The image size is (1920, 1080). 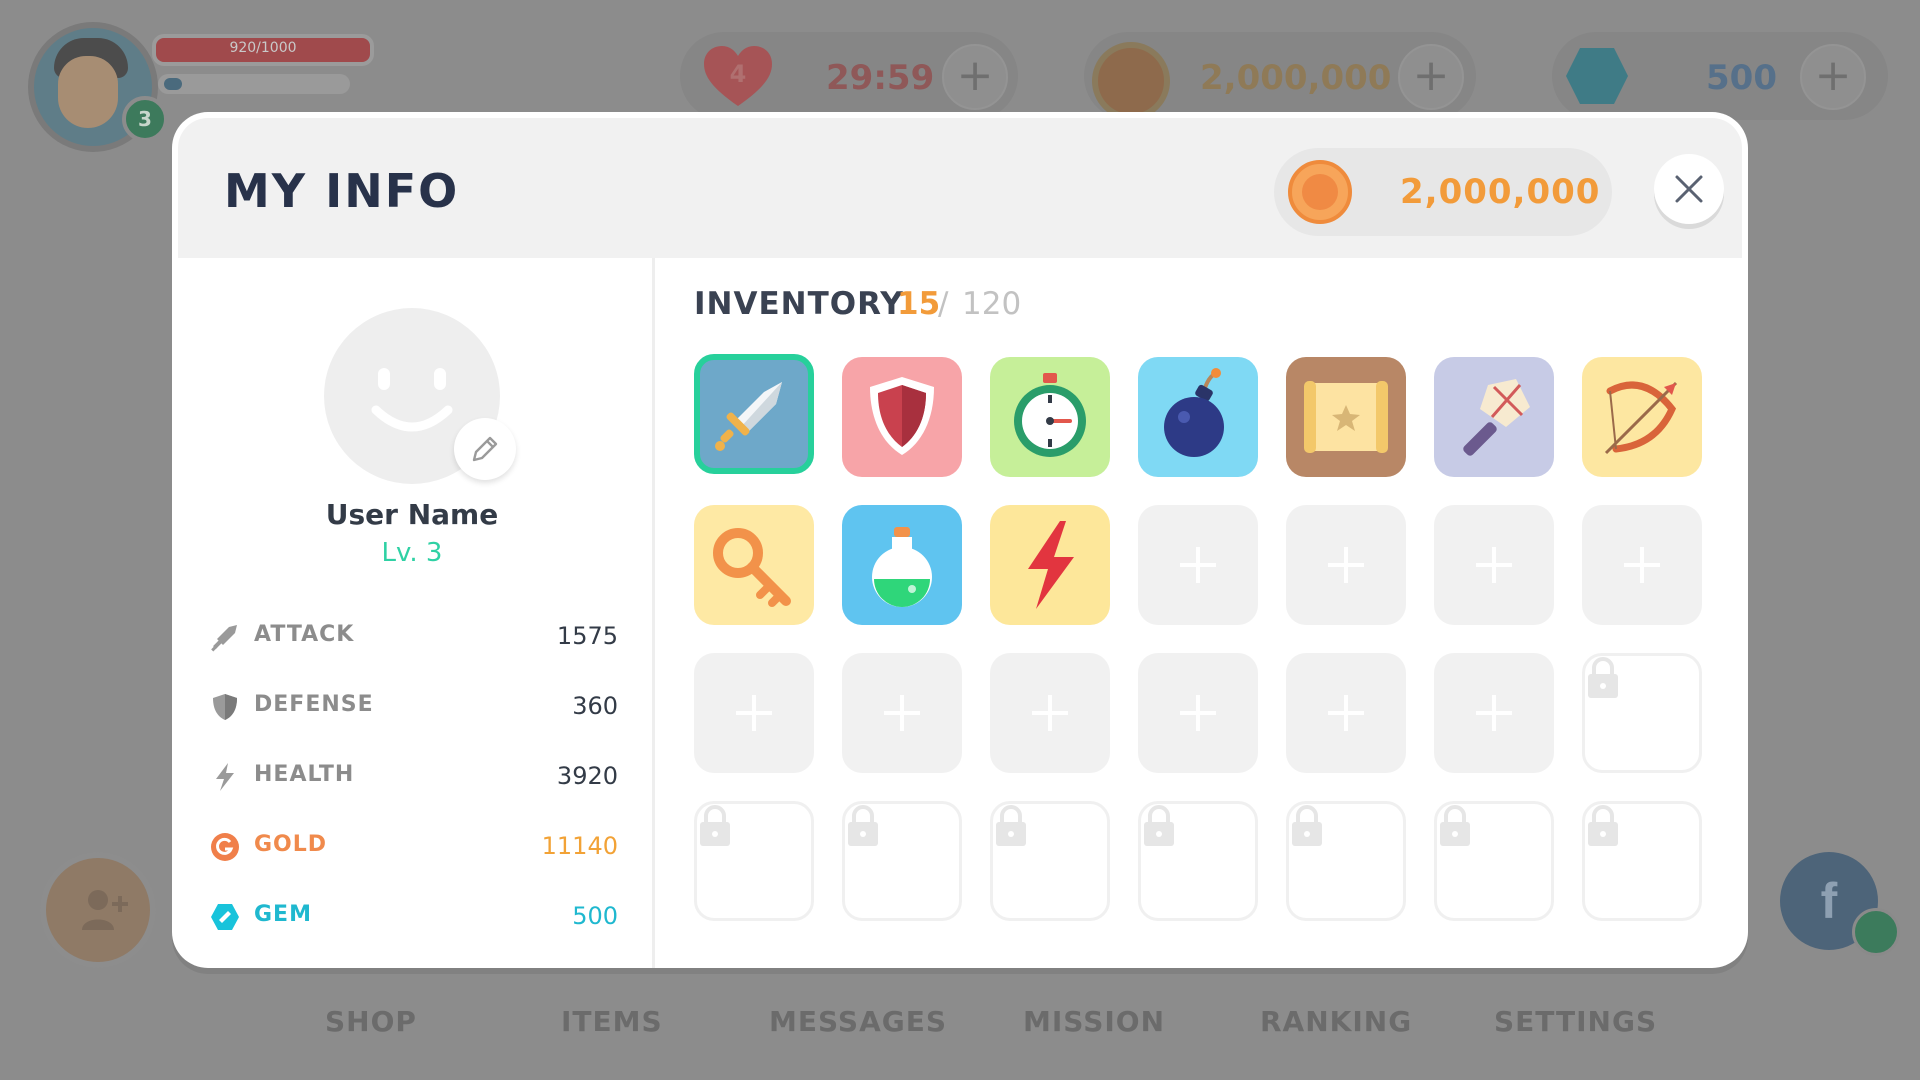 I want to click on close-button, so click(x=1689, y=189).